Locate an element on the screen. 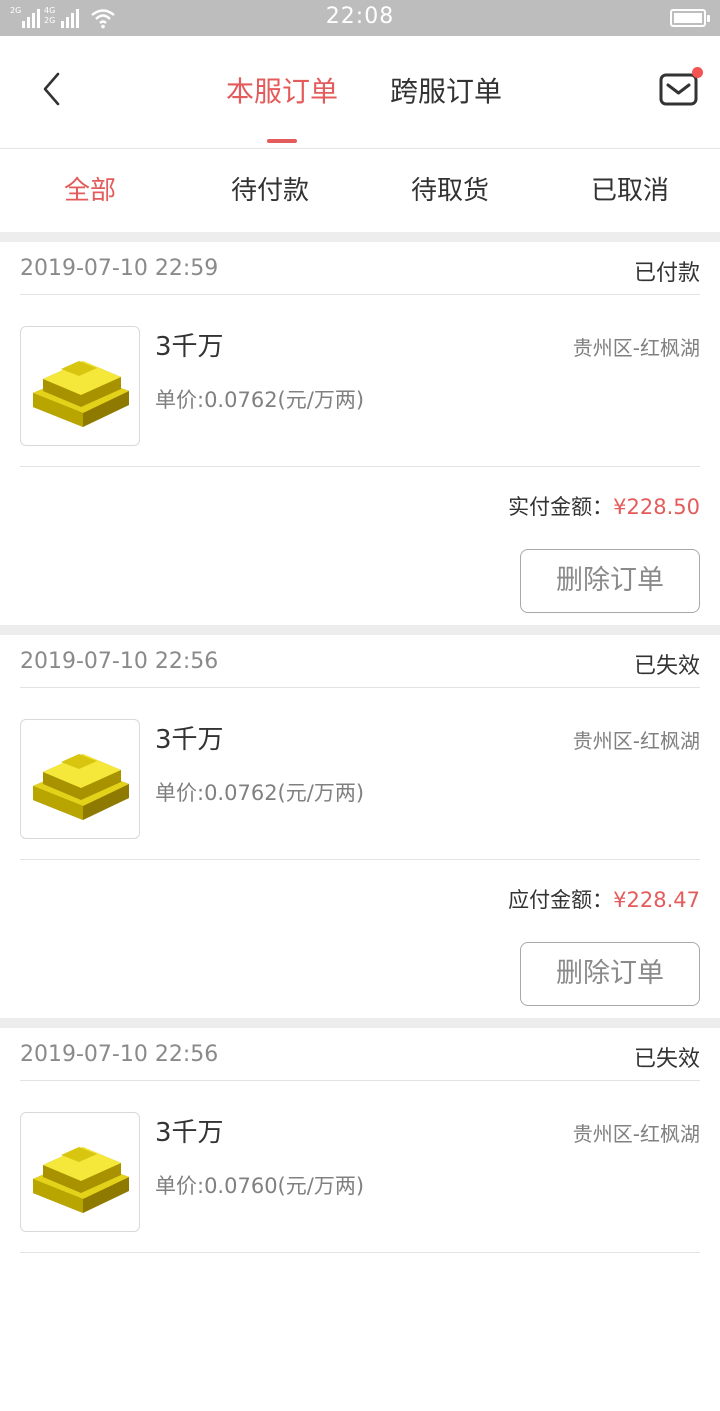  amount-row: 实付金额：¥228.50 is located at coordinates (604, 506).